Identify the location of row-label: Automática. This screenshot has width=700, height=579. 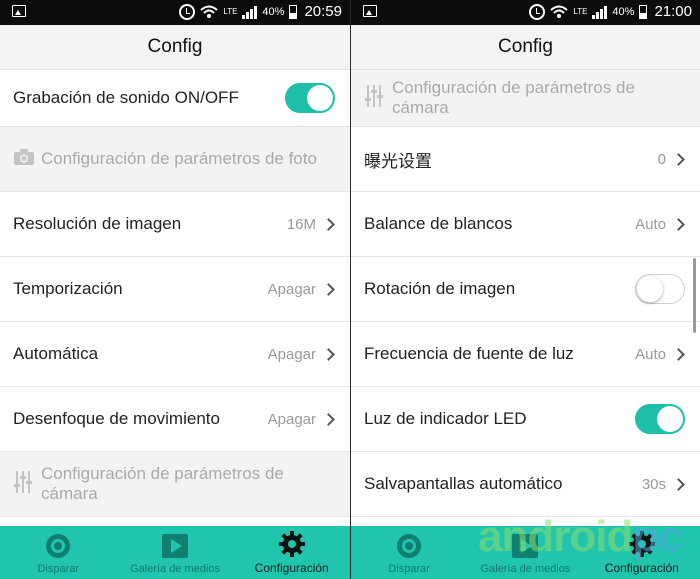
(56, 353).